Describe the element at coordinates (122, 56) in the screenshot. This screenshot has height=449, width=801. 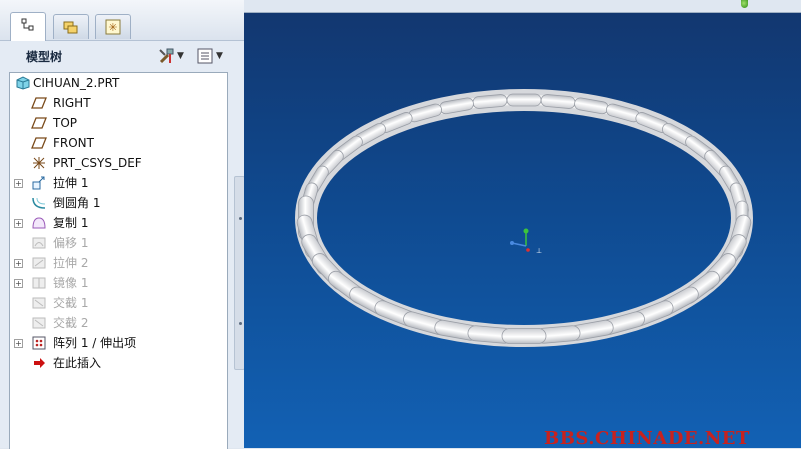
I see `model-tree-header: 模型树 ▼ ▼` at that location.